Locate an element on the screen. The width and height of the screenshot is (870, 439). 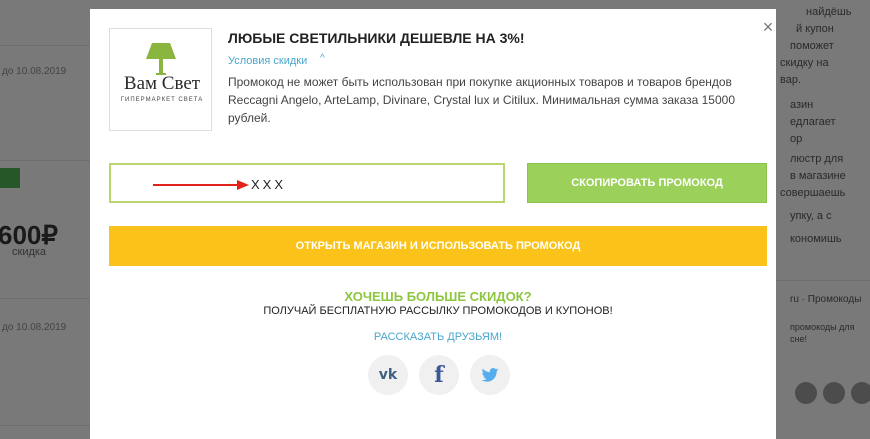
vk-share-button: vk is located at coordinates (388, 375).